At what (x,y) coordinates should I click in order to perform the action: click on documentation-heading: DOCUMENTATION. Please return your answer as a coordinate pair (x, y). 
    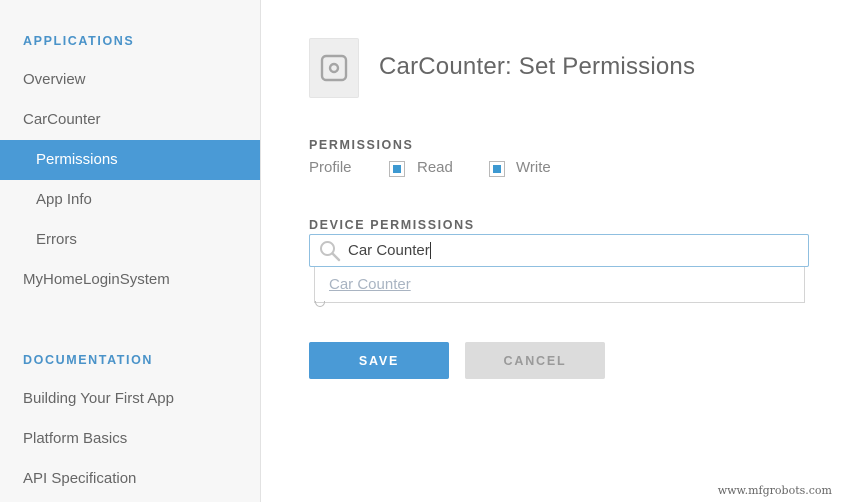
    Looking at the image, I should click on (88, 360).